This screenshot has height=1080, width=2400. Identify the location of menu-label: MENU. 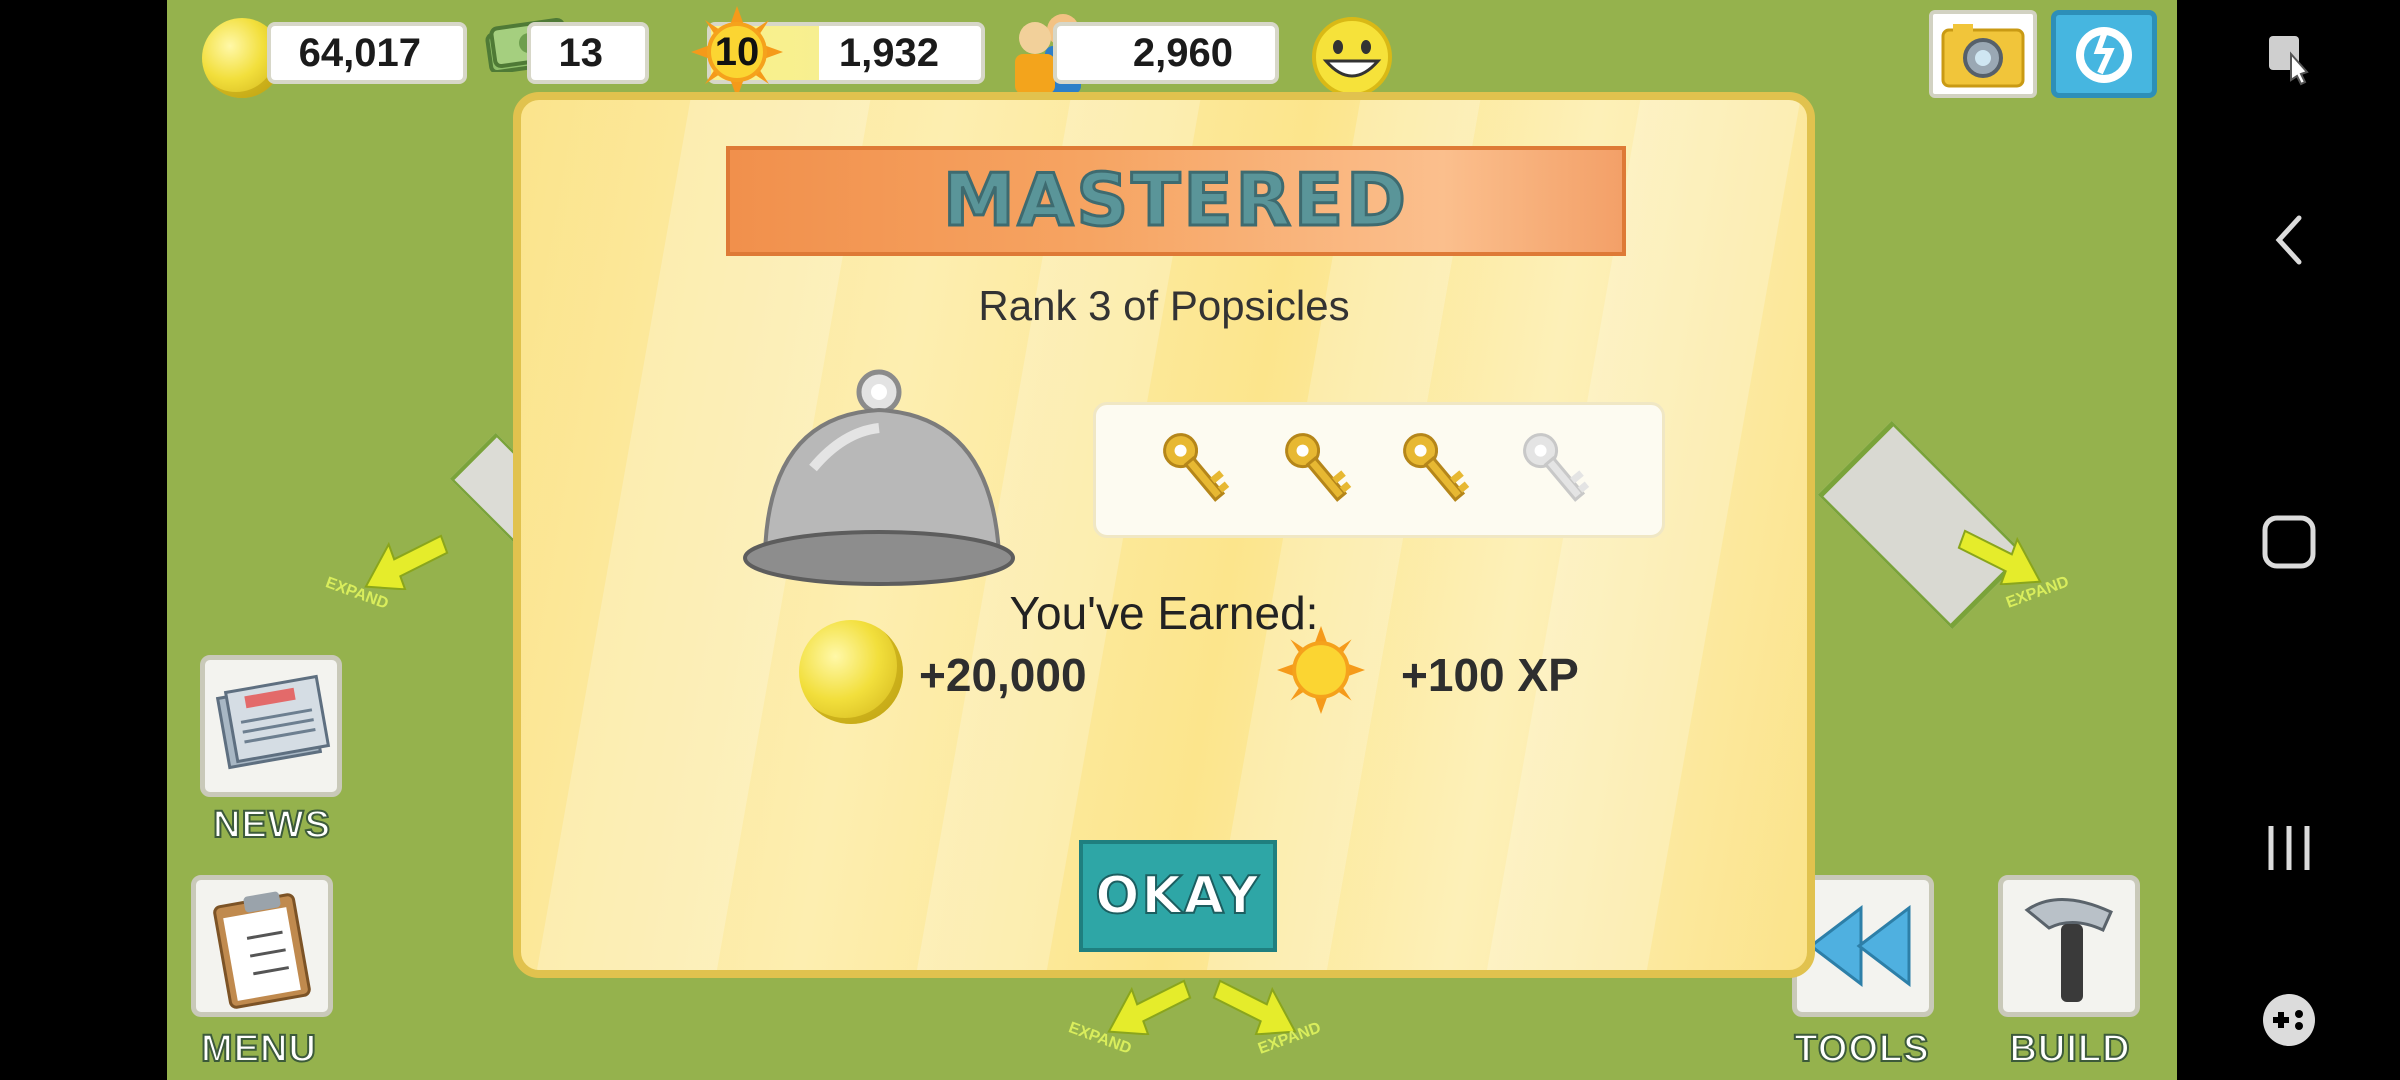
(258, 1049).